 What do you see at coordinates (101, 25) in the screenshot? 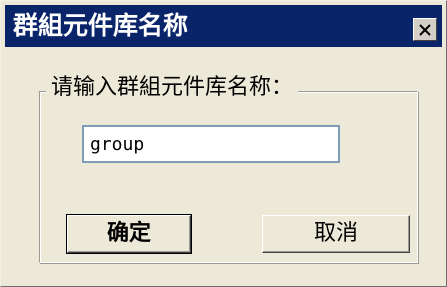
I see `dialog-title: 群組元件库名称` at bounding box center [101, 25].